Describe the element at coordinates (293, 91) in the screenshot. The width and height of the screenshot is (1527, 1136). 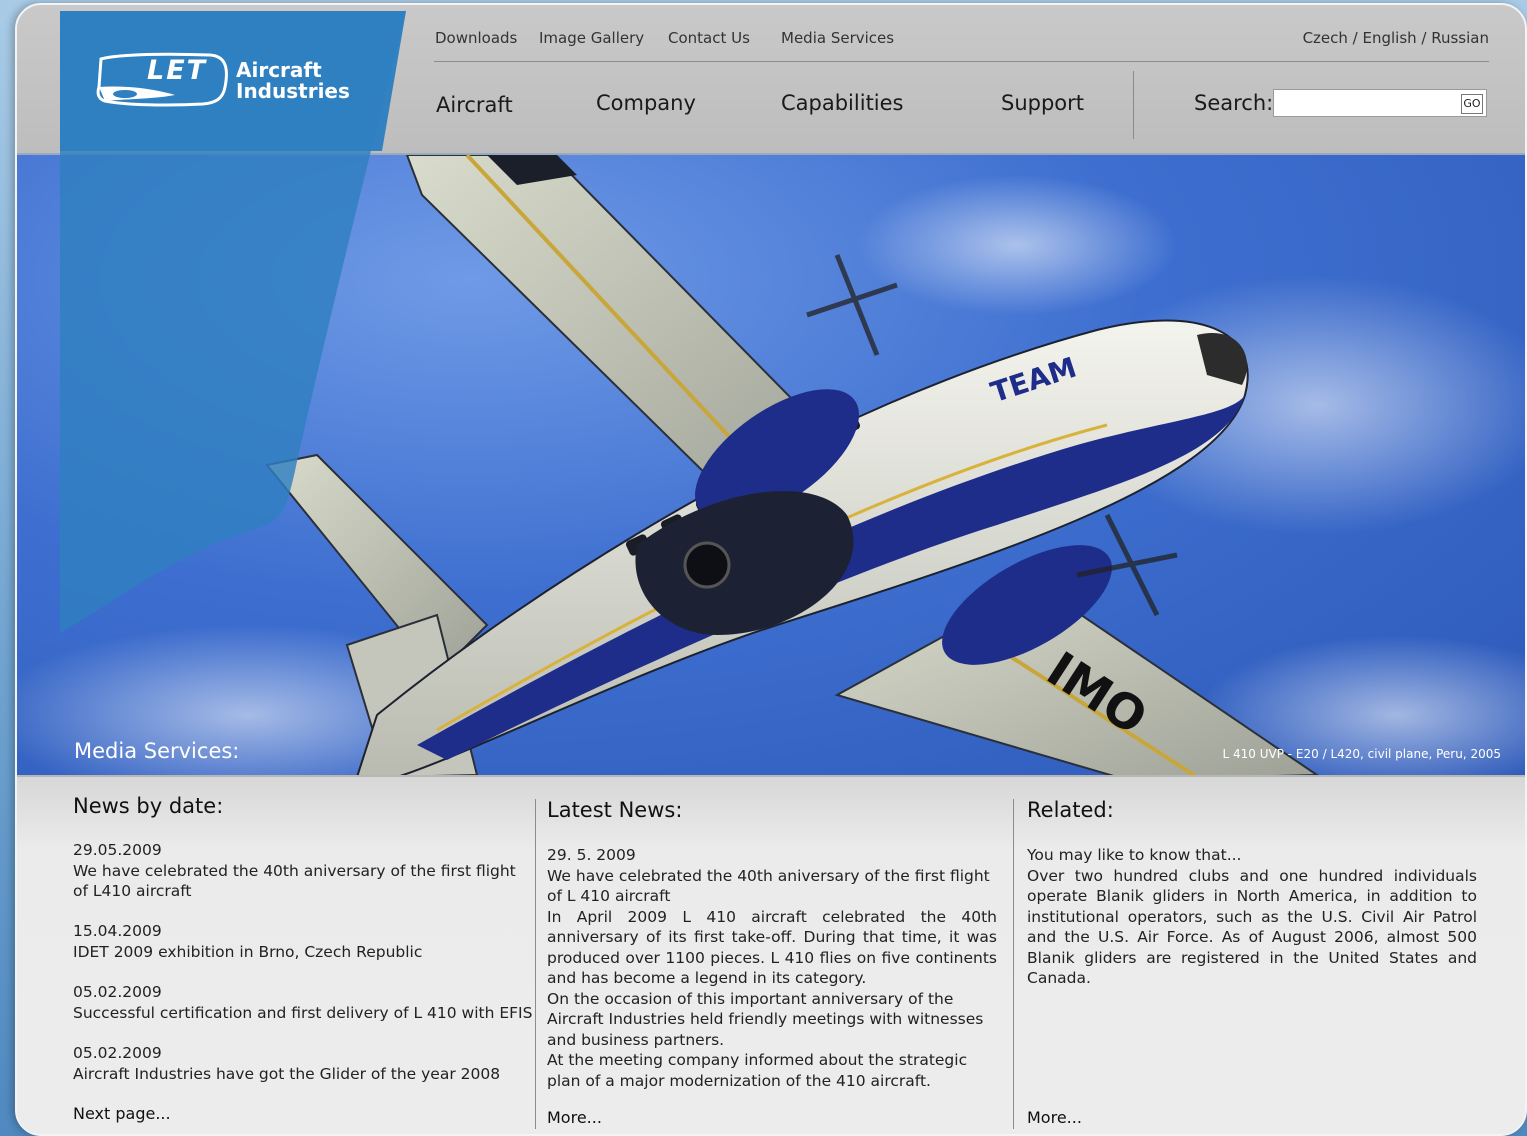
I see `logo-line-2: Industries` at that location.